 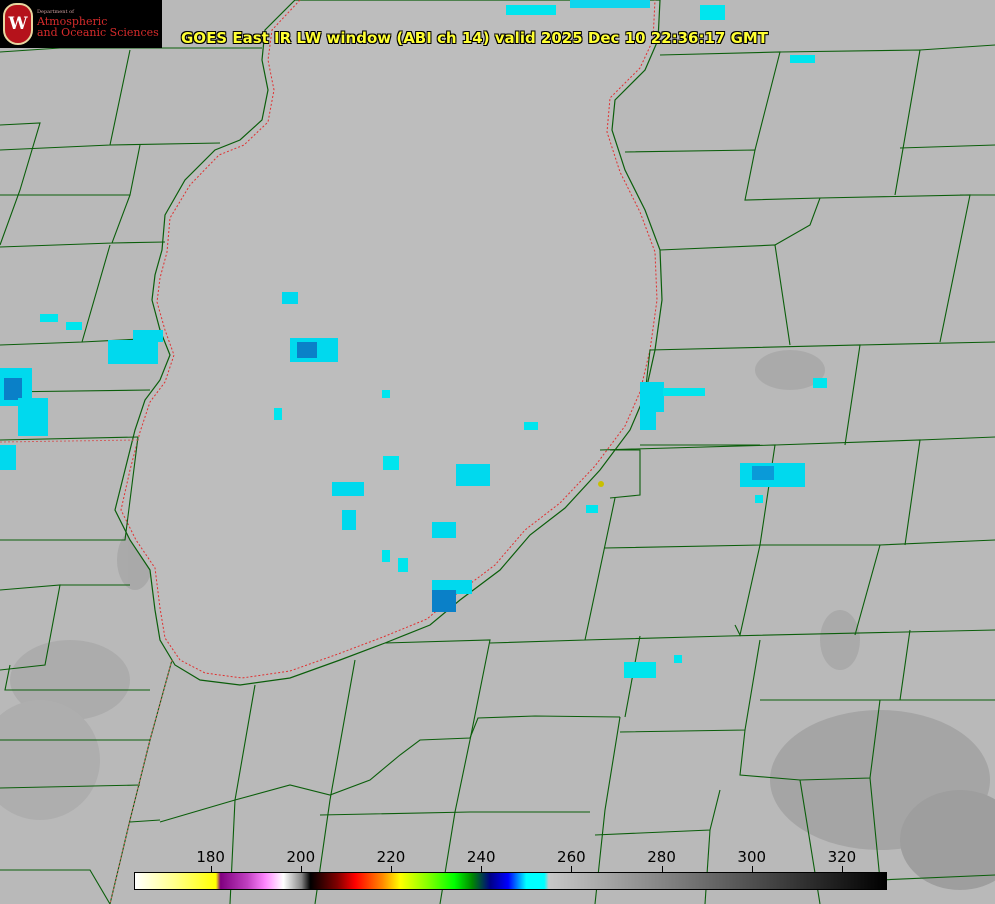 What do you see at coordinates (510, 881) in the screenshot?
I see `temperature-colorbar` at bounding box center [510, 881].